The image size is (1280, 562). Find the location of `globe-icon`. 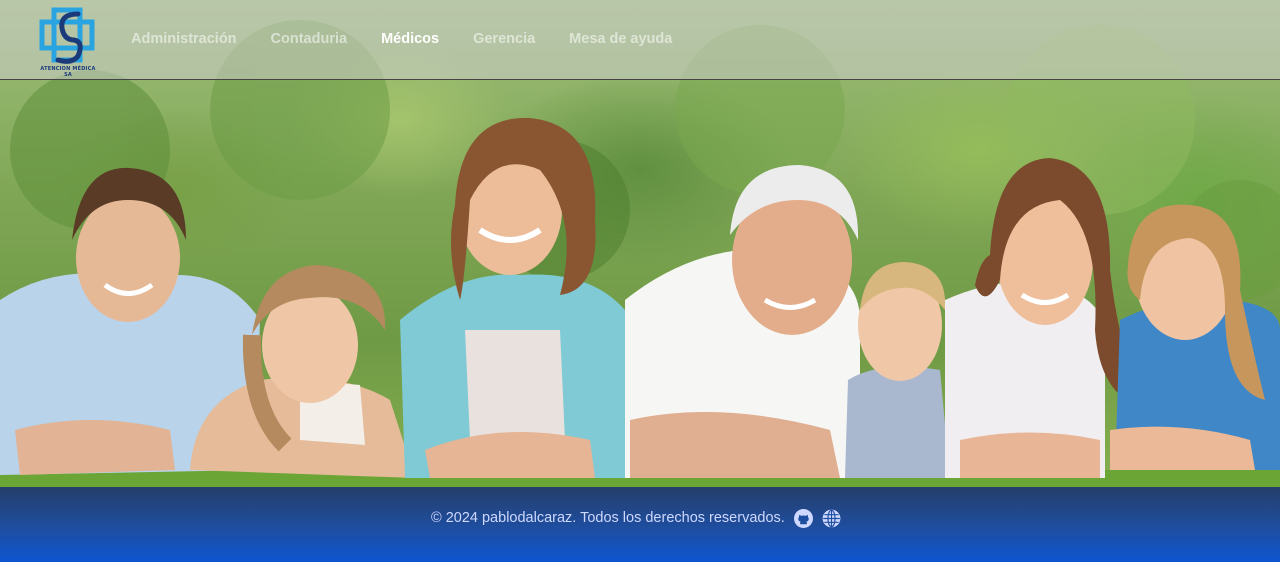

globe-icon is located at coordinates (831, 518).